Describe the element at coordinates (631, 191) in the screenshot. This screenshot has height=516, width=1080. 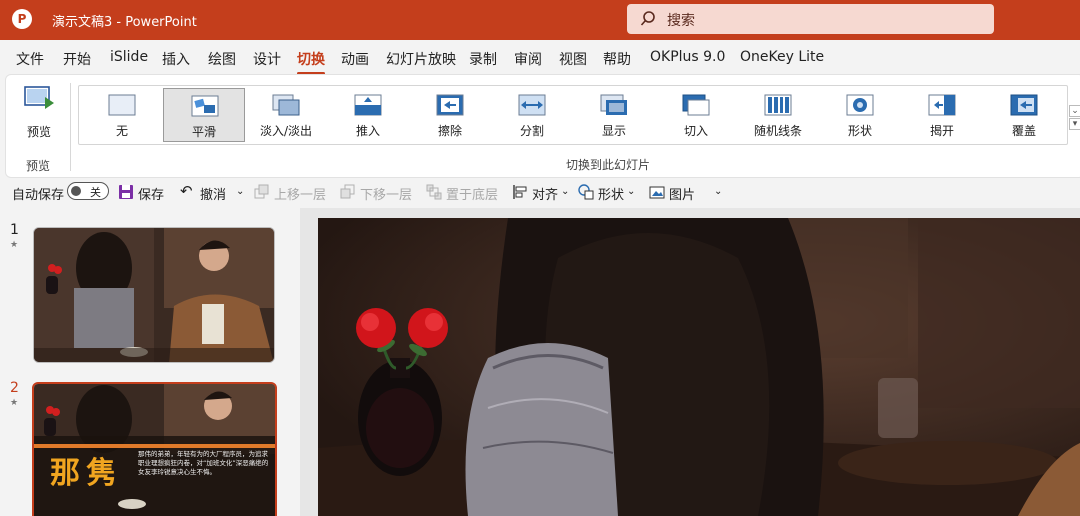
I see `shape-chevron-icon: ⌄` at that location.